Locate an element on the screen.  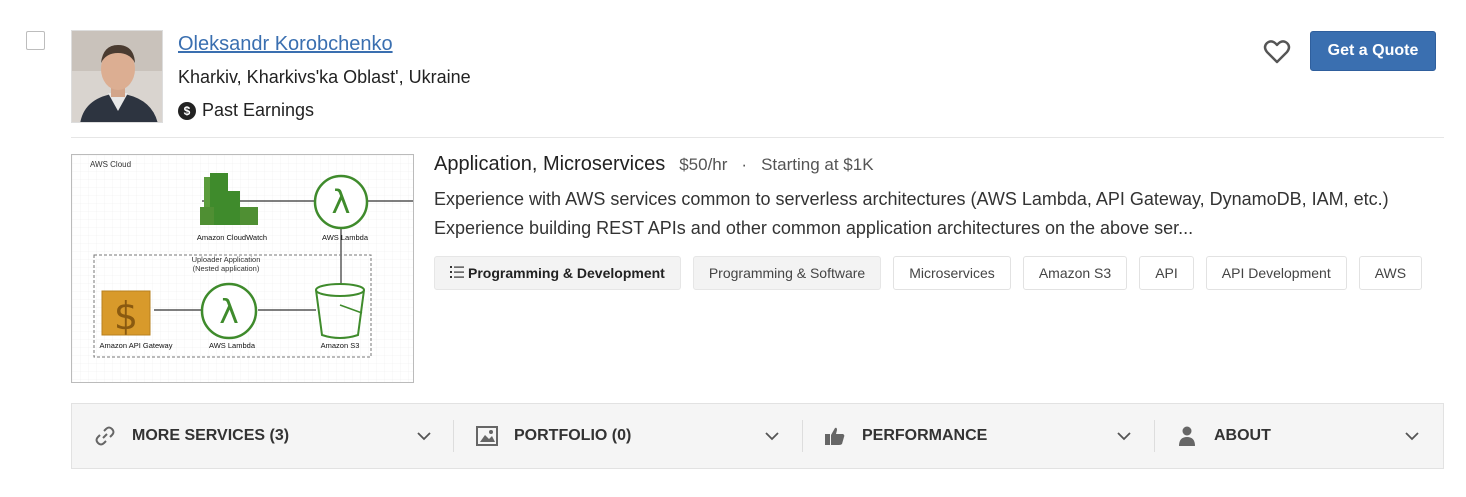
about-toggle: ABOUT is located at coordinates (1223, 436).